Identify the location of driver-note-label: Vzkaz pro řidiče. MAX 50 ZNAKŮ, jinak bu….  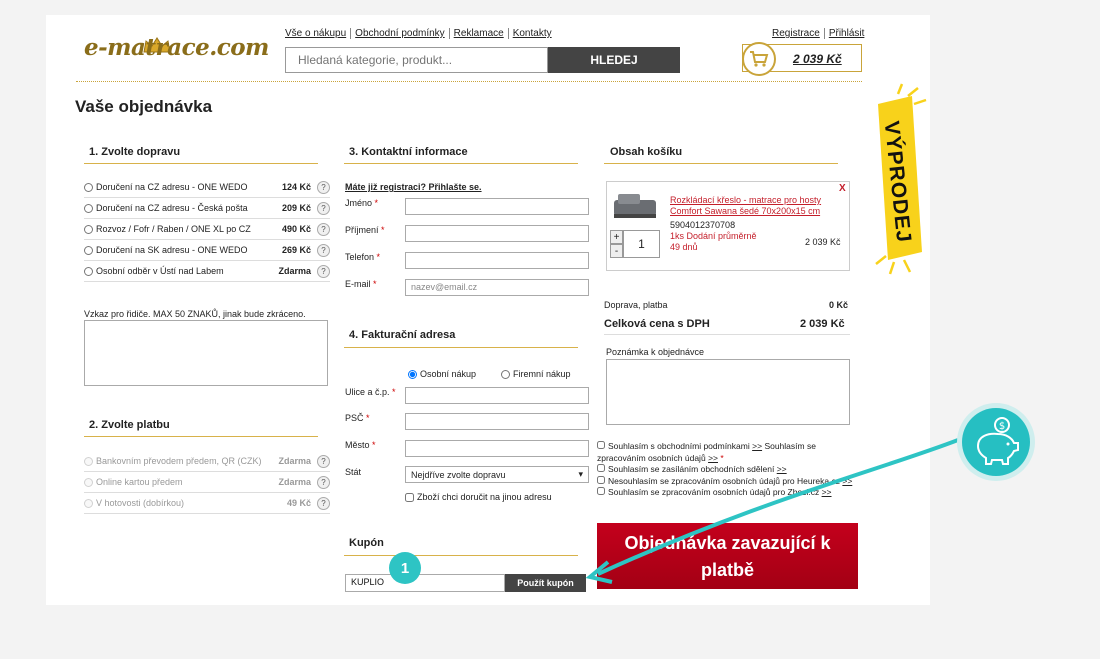
(195, 314).